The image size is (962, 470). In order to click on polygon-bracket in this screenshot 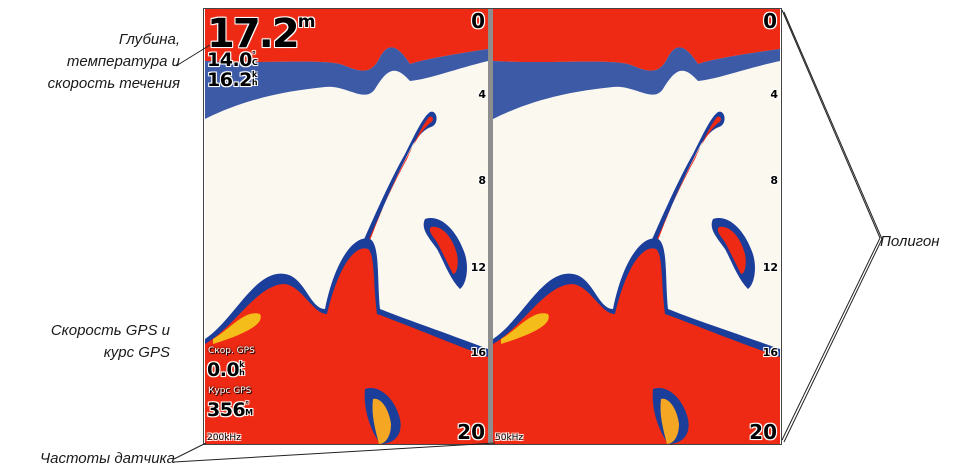, I will do `click(831, 225)`.